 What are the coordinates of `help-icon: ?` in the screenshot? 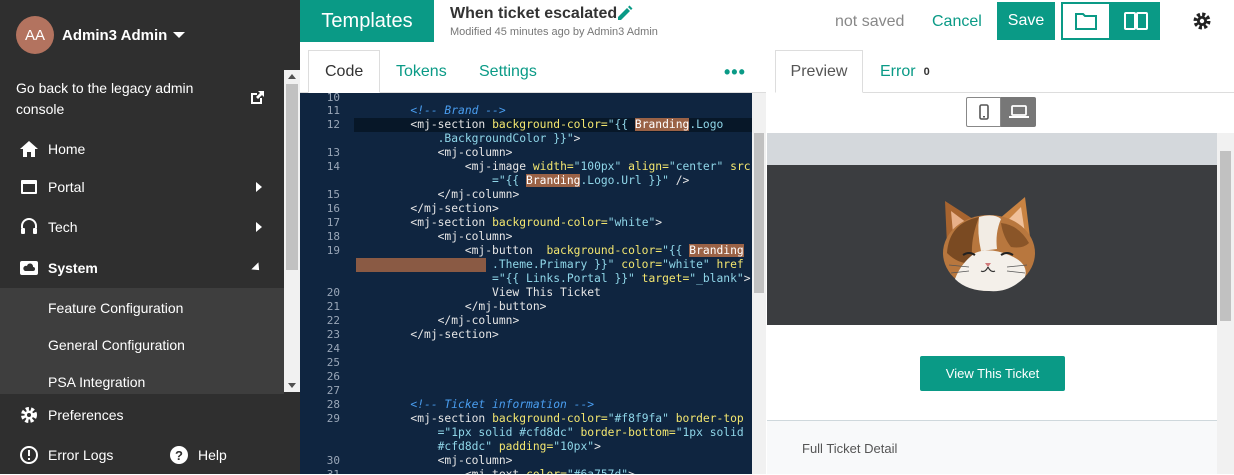 It's located at (179, 455).